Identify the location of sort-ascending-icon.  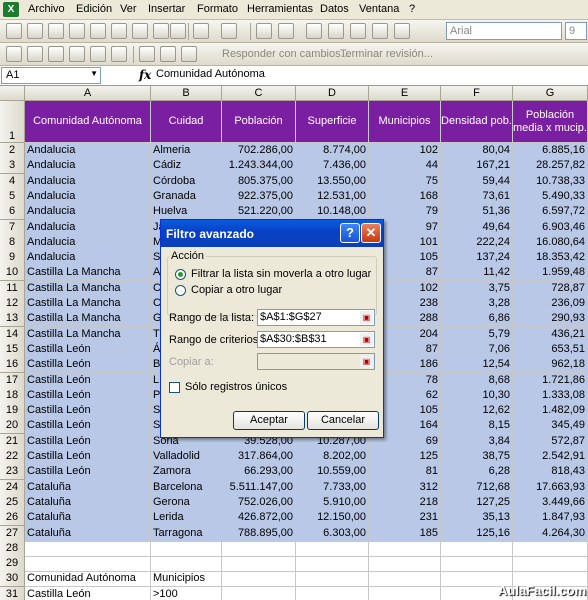
(336, 31).